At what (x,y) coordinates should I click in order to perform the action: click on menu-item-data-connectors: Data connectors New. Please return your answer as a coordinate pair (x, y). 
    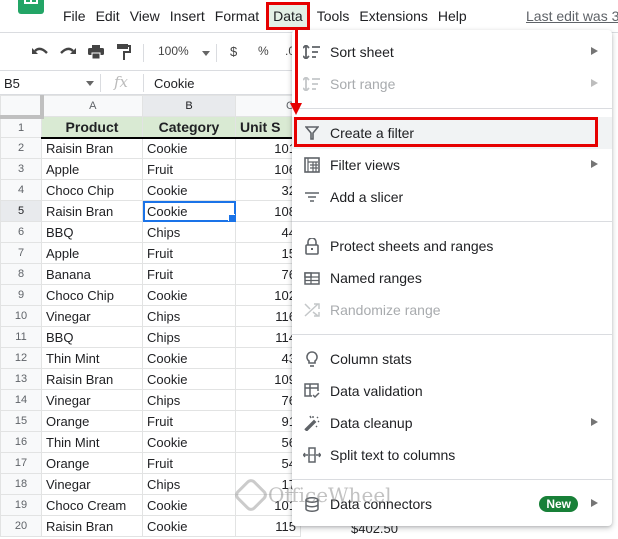
    Looking at the image, I should click on (452, 504).